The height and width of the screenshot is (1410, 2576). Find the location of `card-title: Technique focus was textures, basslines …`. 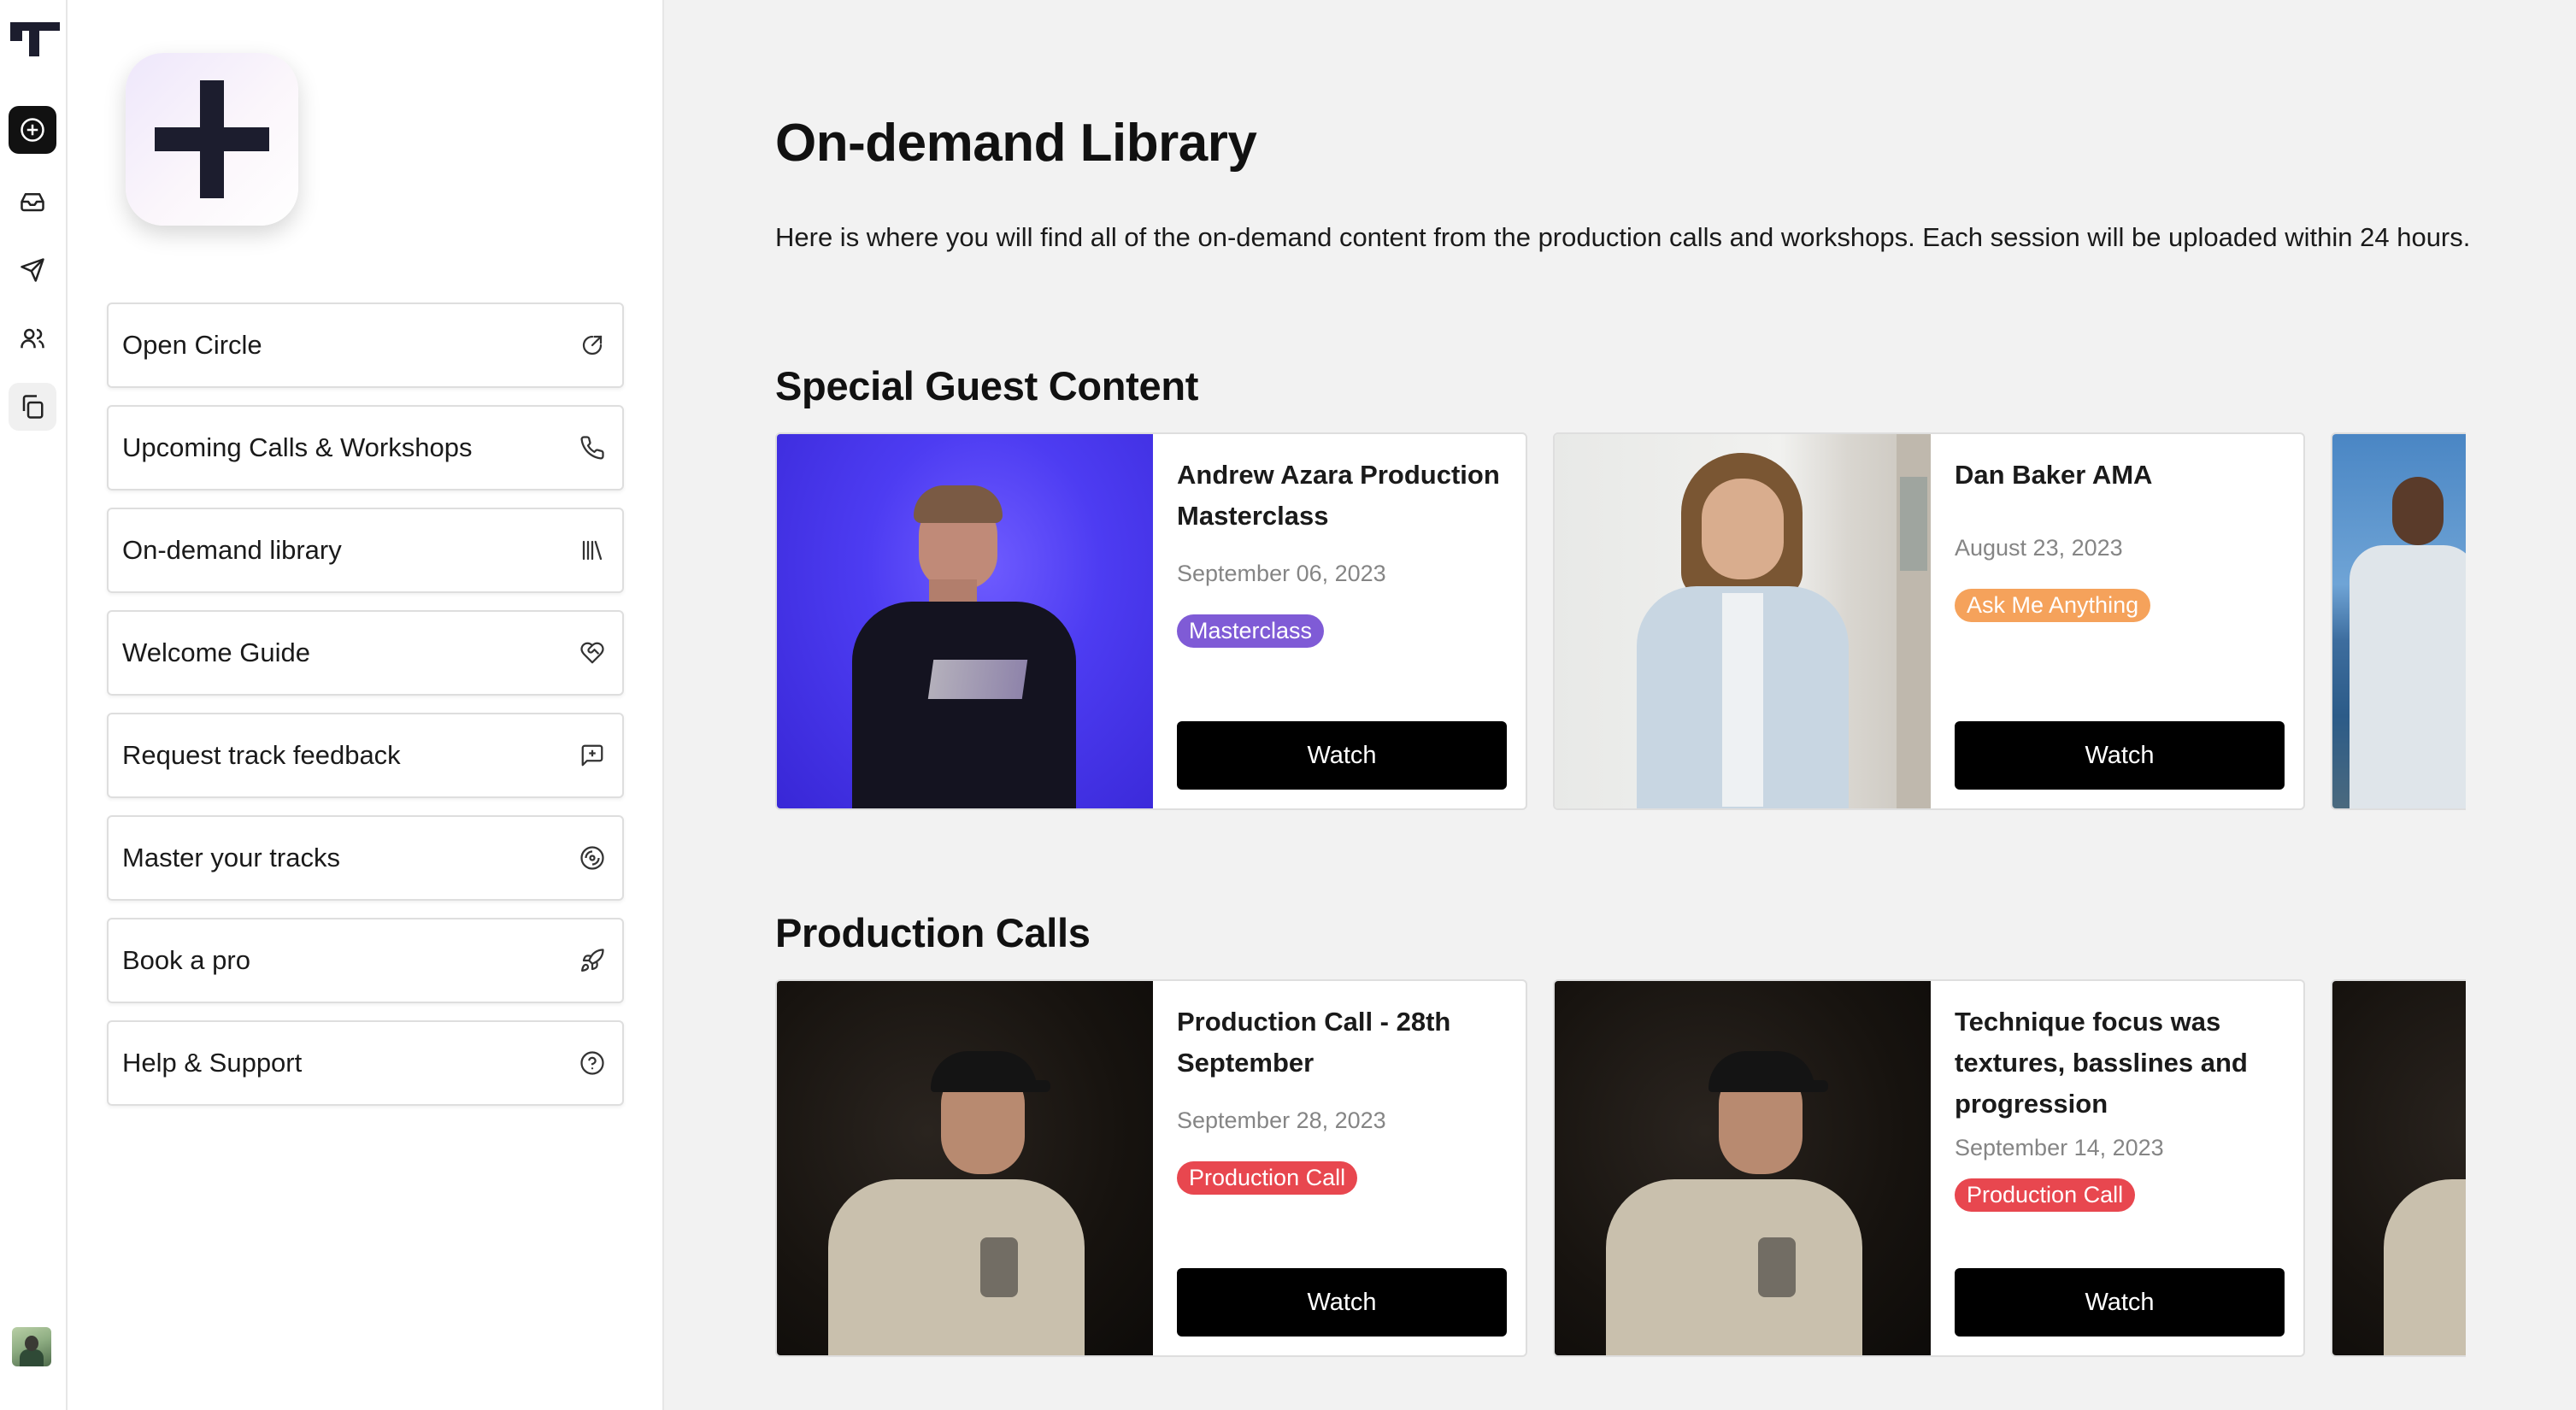

card-title: Technique focus was textures, basslines … is located at coordinates (2101, 1063).